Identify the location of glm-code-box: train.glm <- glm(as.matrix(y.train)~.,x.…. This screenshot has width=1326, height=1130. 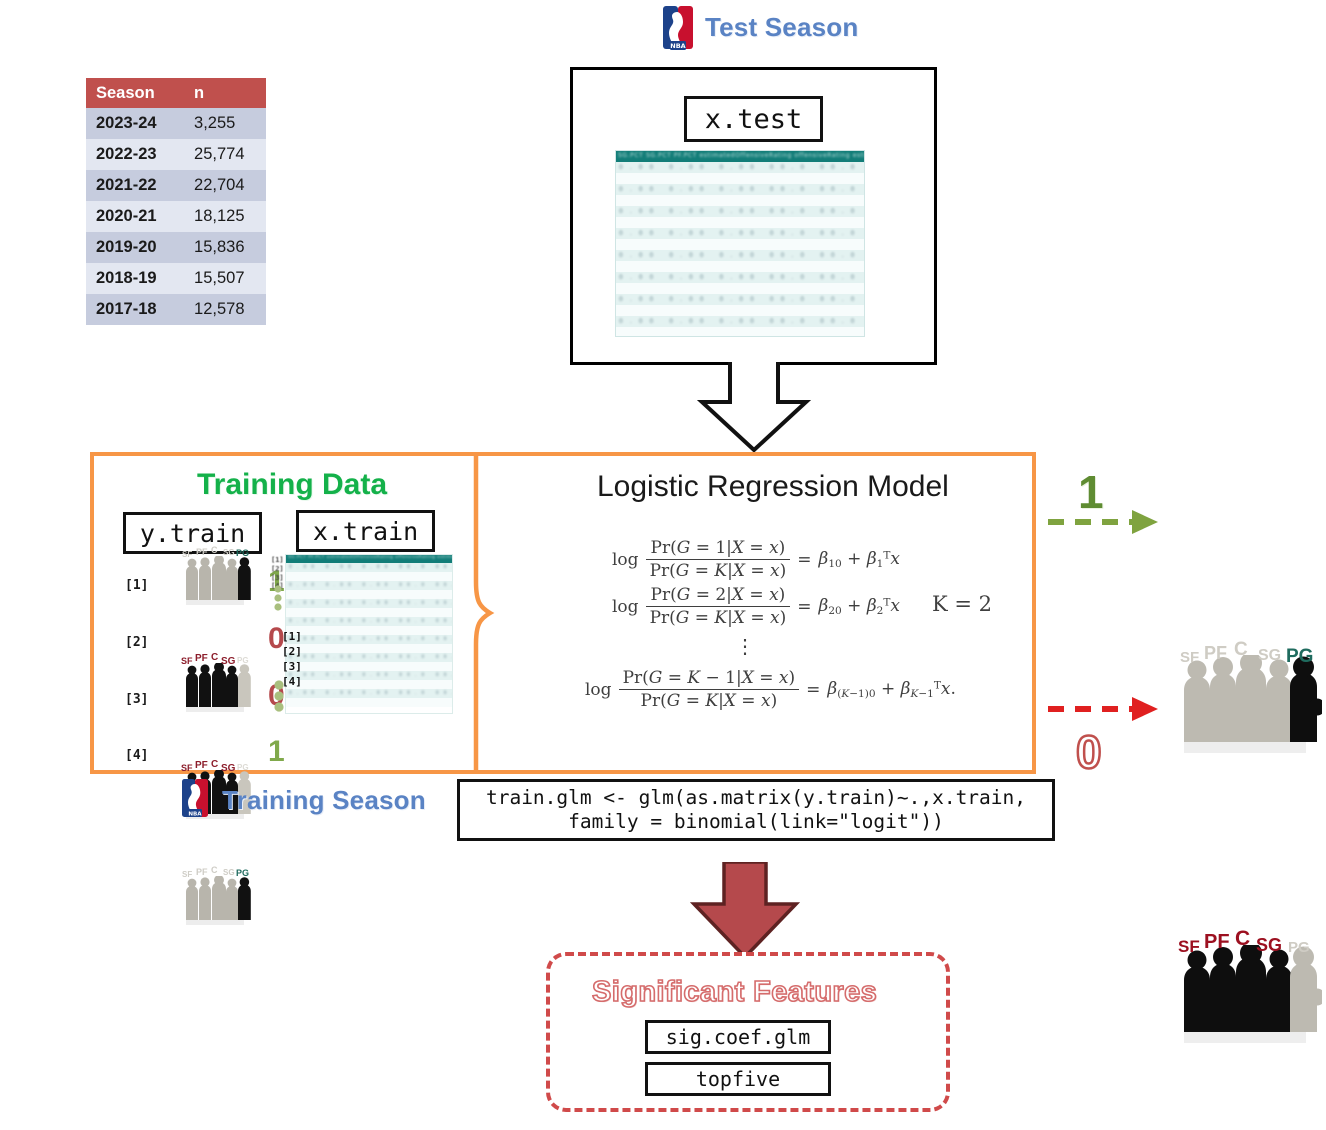
(756, 810).